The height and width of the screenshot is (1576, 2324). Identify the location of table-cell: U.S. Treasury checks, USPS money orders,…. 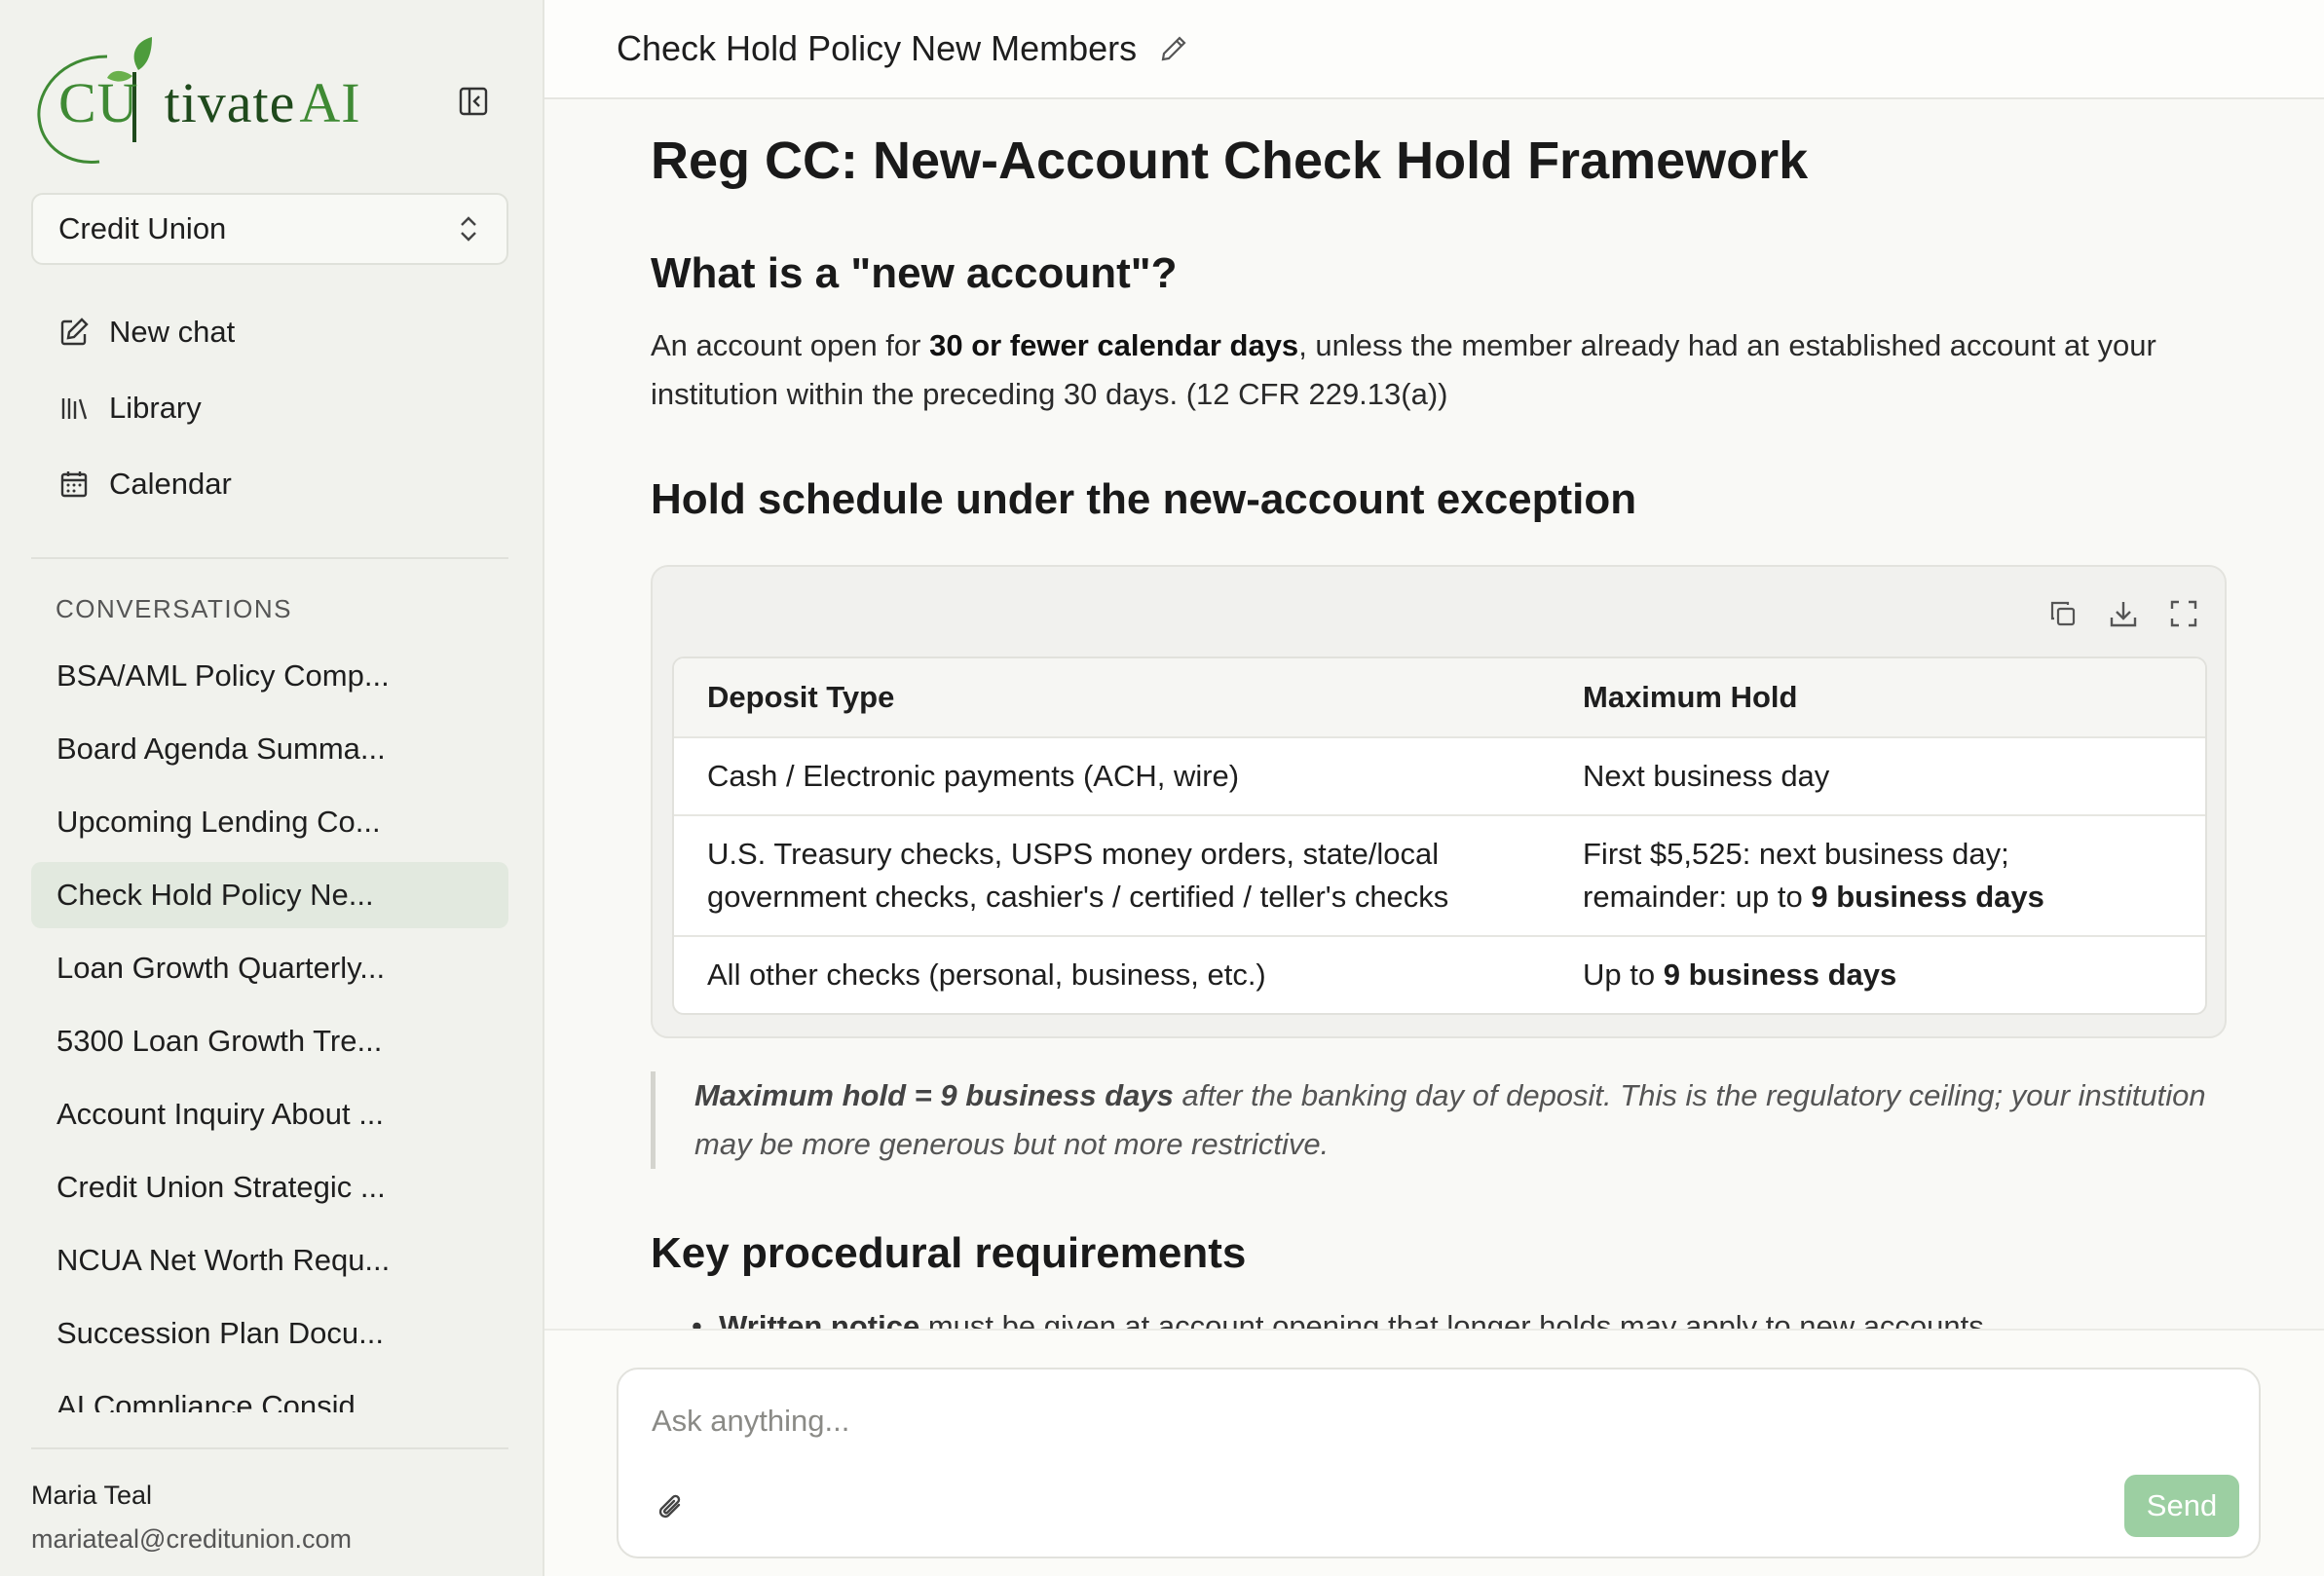
(1078, 875).